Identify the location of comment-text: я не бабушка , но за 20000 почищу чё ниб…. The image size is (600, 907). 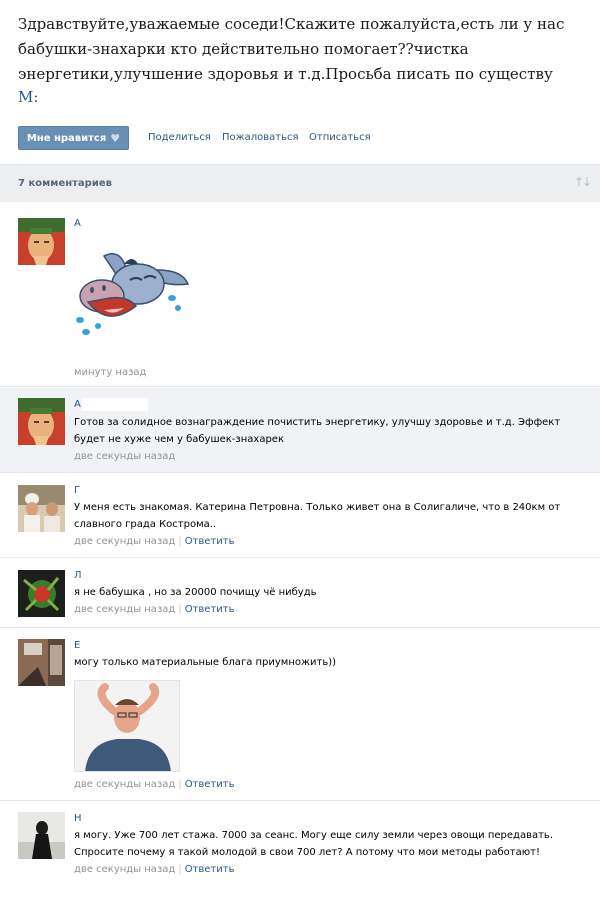
(195, 592).